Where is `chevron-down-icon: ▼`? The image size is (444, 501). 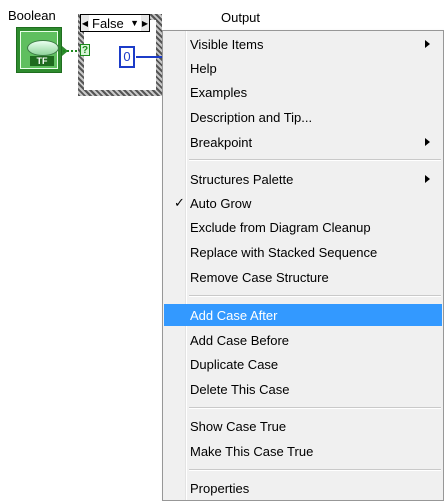 chevron-down-icon: ▼ is located at coordinates (135, 23).